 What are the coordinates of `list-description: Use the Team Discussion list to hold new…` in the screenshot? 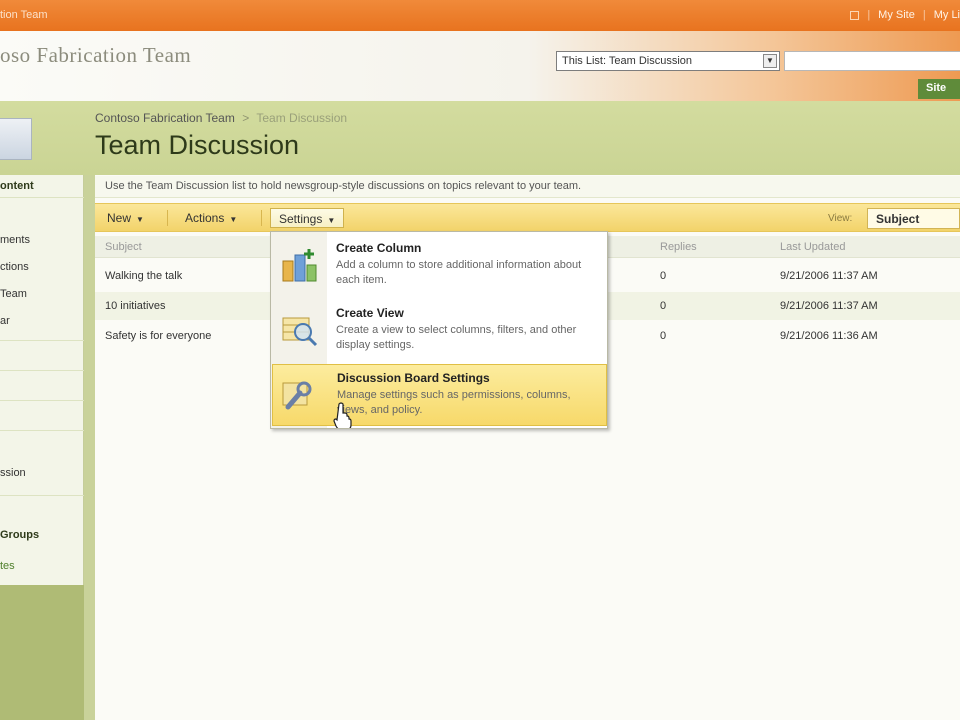 It's located at (527, 187).